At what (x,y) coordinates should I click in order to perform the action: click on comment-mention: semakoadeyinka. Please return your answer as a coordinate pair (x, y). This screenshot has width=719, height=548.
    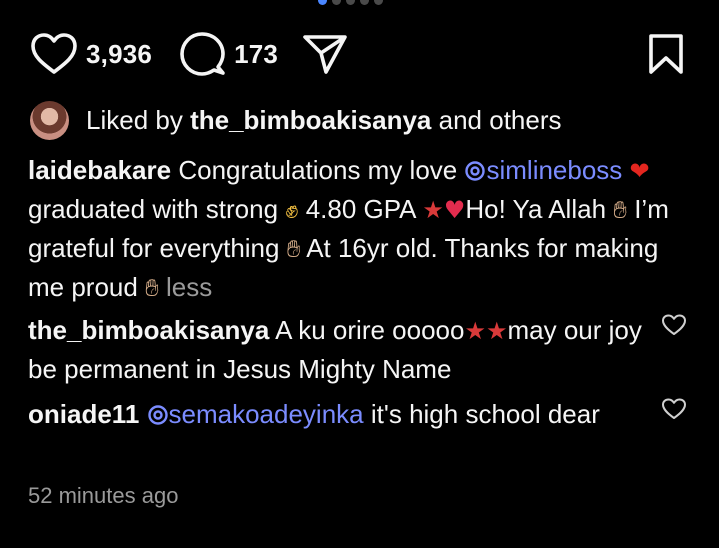
    Looking at the image, I should click on (255, 414).